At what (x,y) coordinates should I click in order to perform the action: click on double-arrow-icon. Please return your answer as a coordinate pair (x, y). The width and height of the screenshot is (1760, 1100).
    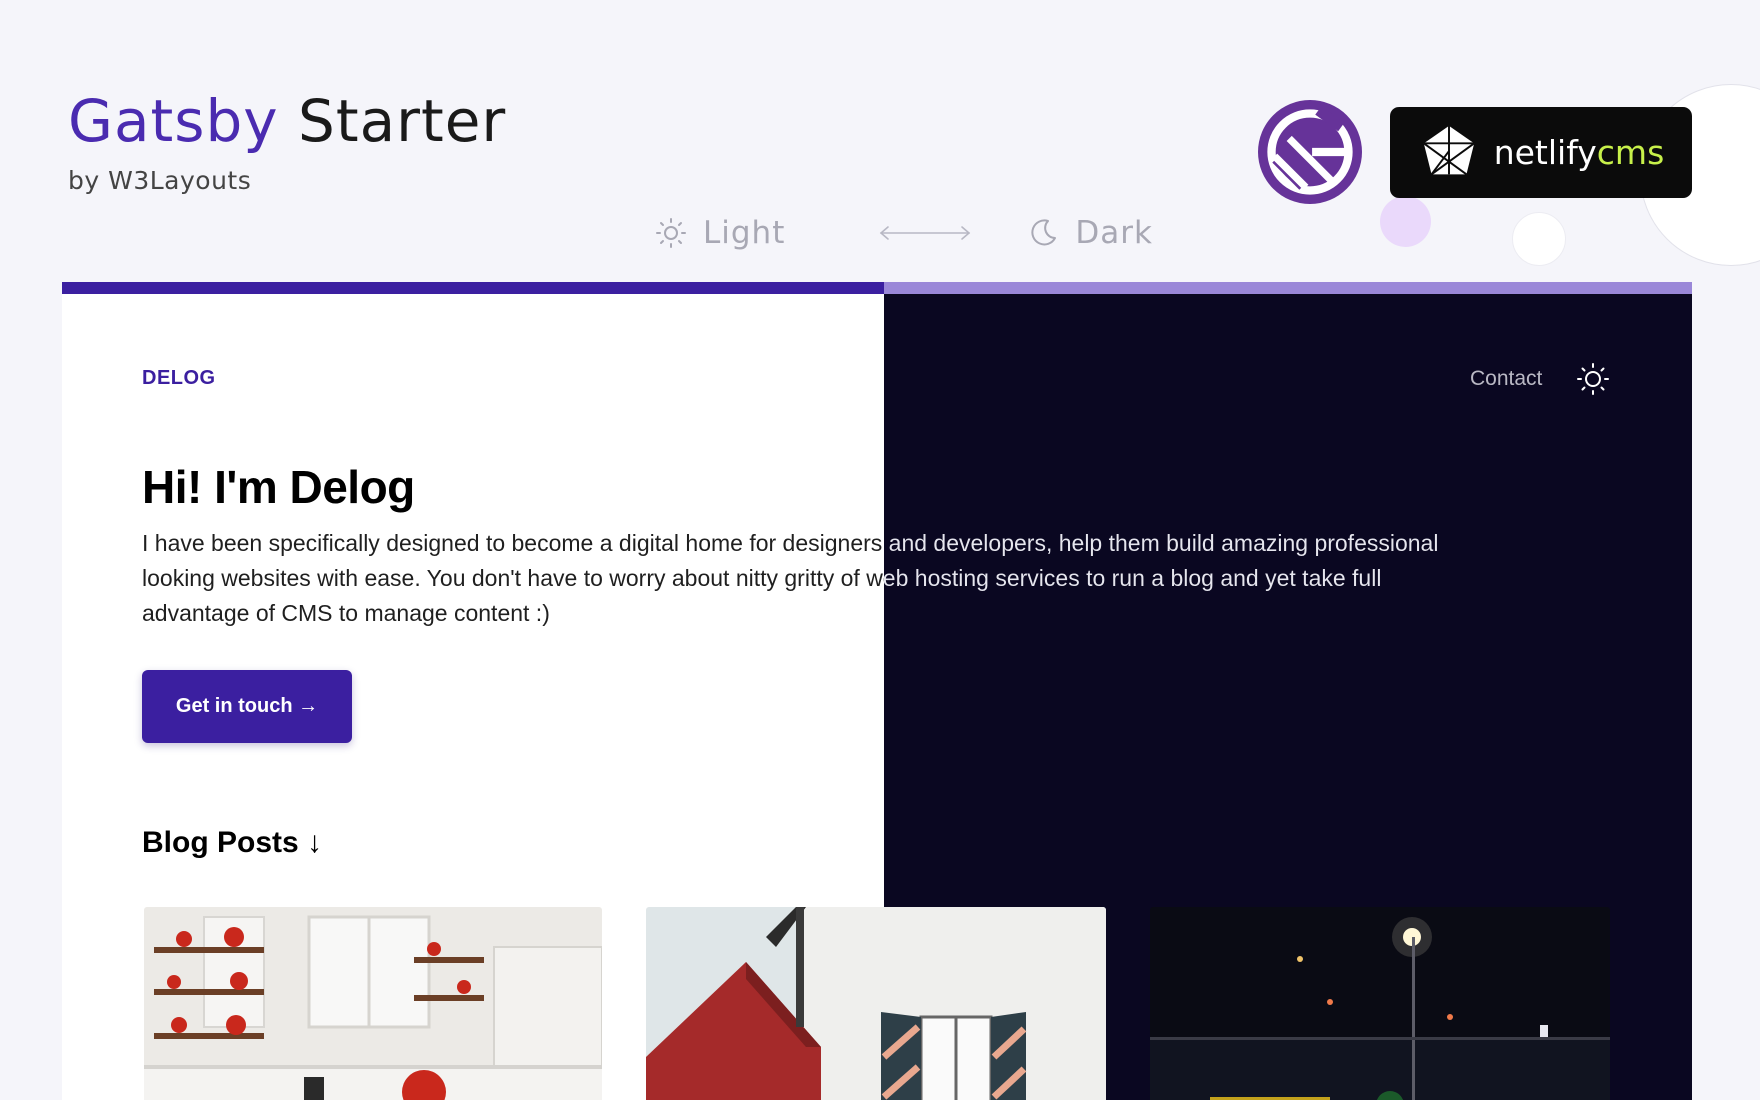
    Looking at the image, I should click on (925, 233).